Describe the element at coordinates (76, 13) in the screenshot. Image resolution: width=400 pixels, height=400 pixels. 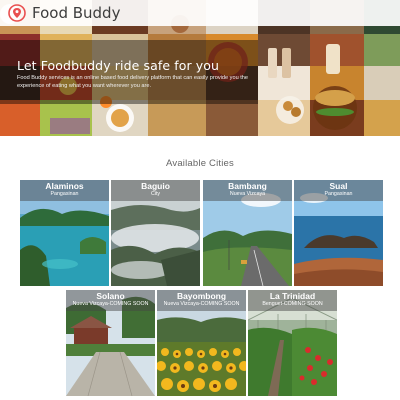
I see `brand-name: Food Buddy` at that location.